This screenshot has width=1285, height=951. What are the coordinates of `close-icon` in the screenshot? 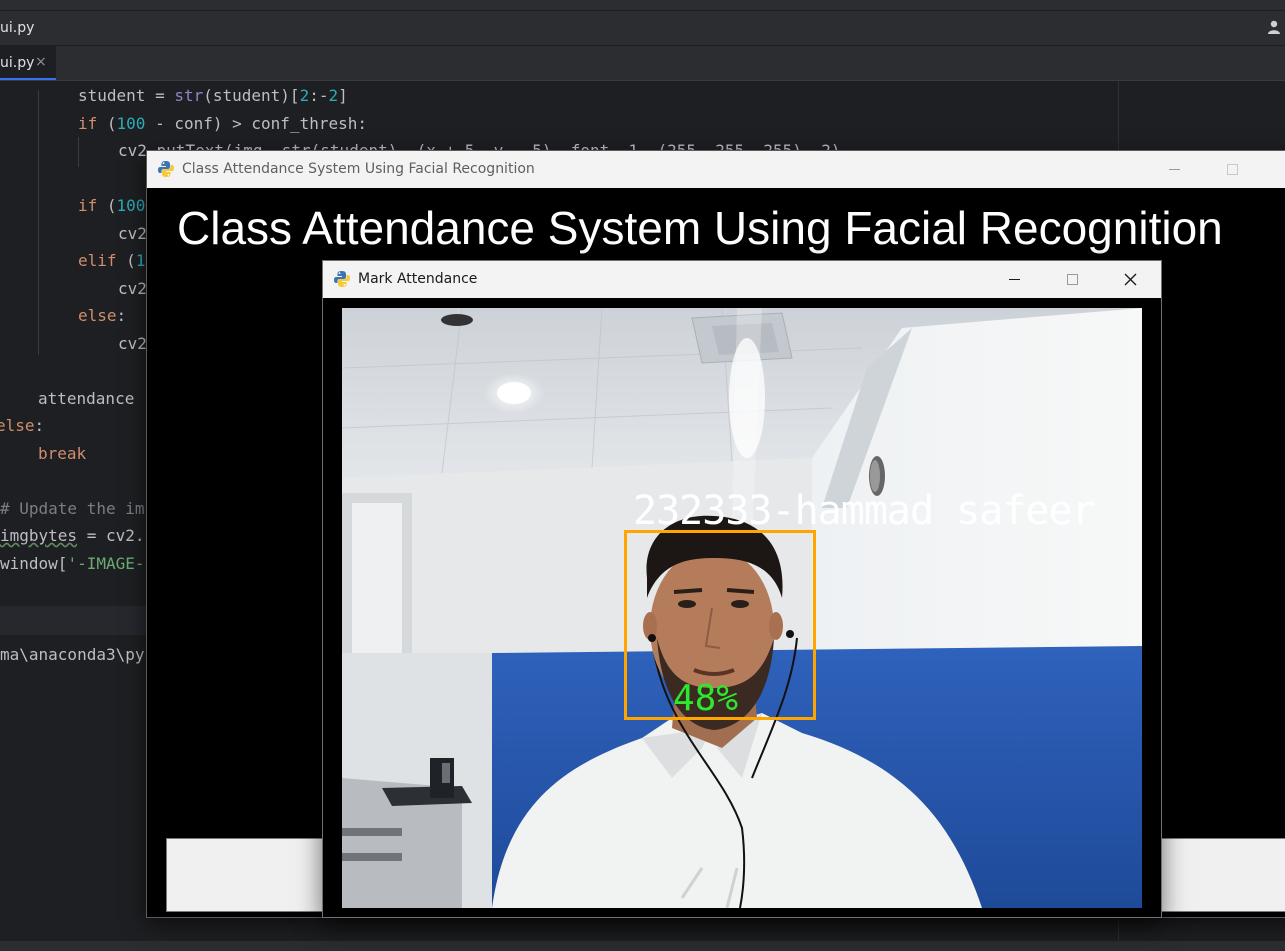 It's located at (1130, 279).